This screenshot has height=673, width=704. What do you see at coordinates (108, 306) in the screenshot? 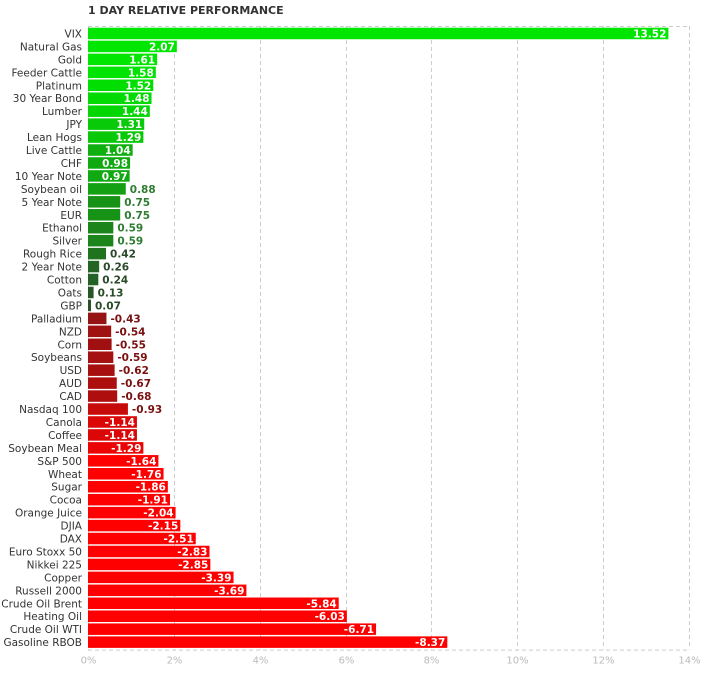
I see `value-label: 0.07` at bounding box center [108, 306].